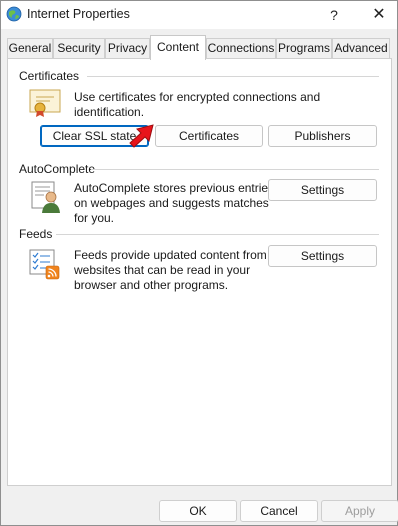 The height and width of the screenshot is (526, 398). What do you see at coordinates (233, 76) in the screenshot?
I see `certificates-divider` at bounding box center [233, 76].